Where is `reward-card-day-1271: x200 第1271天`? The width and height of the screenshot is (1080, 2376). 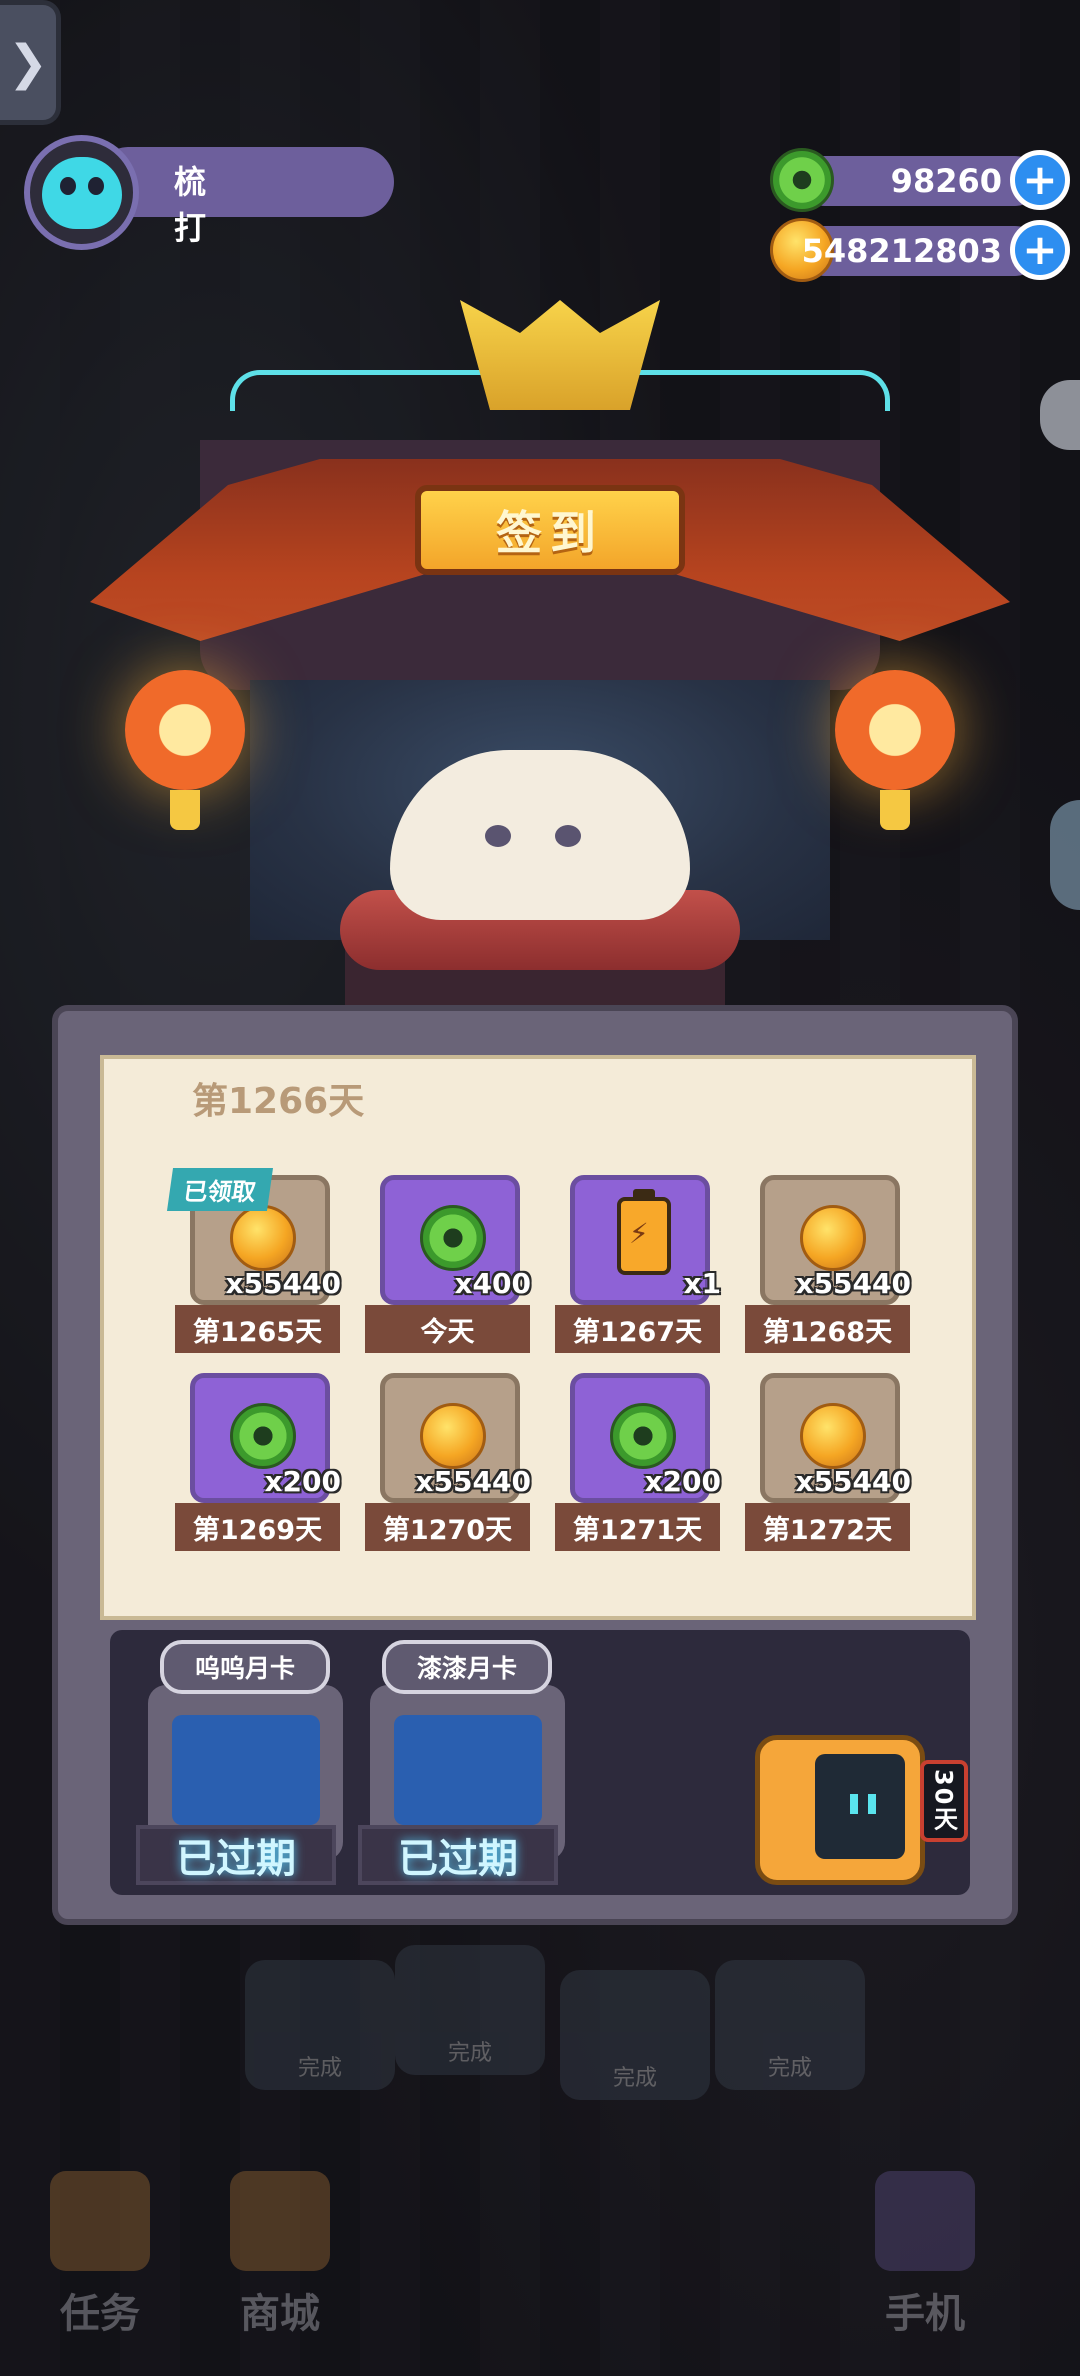 reward-card-day-1271: x200 第1271天 is located at coordinates (640, 1465).